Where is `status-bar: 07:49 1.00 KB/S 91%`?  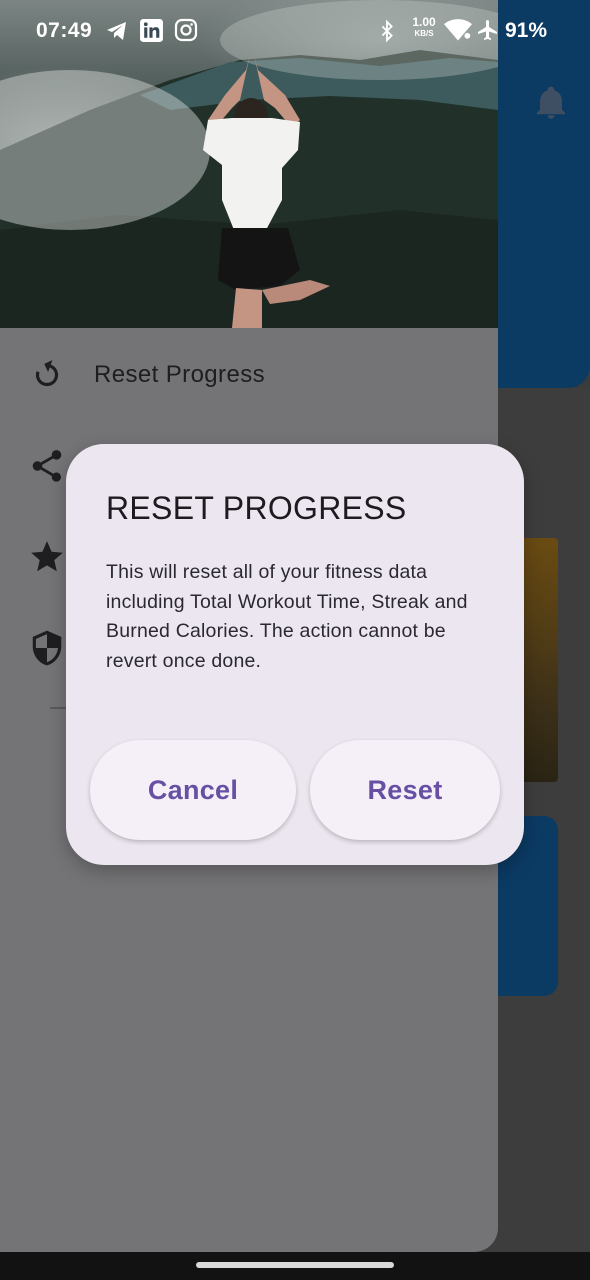
status-bar: 07:49 1.00 KB/S 91% is located at coordinates (295, 30).